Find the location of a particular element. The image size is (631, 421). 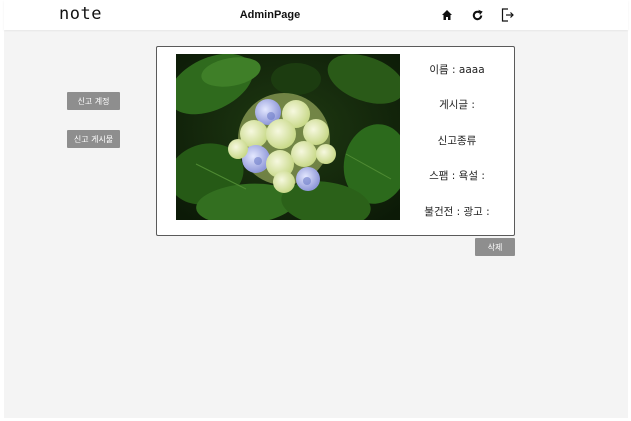

report-spam-abuse-line: 스팸 : 욕설 : is located at coordinates (457, 176).